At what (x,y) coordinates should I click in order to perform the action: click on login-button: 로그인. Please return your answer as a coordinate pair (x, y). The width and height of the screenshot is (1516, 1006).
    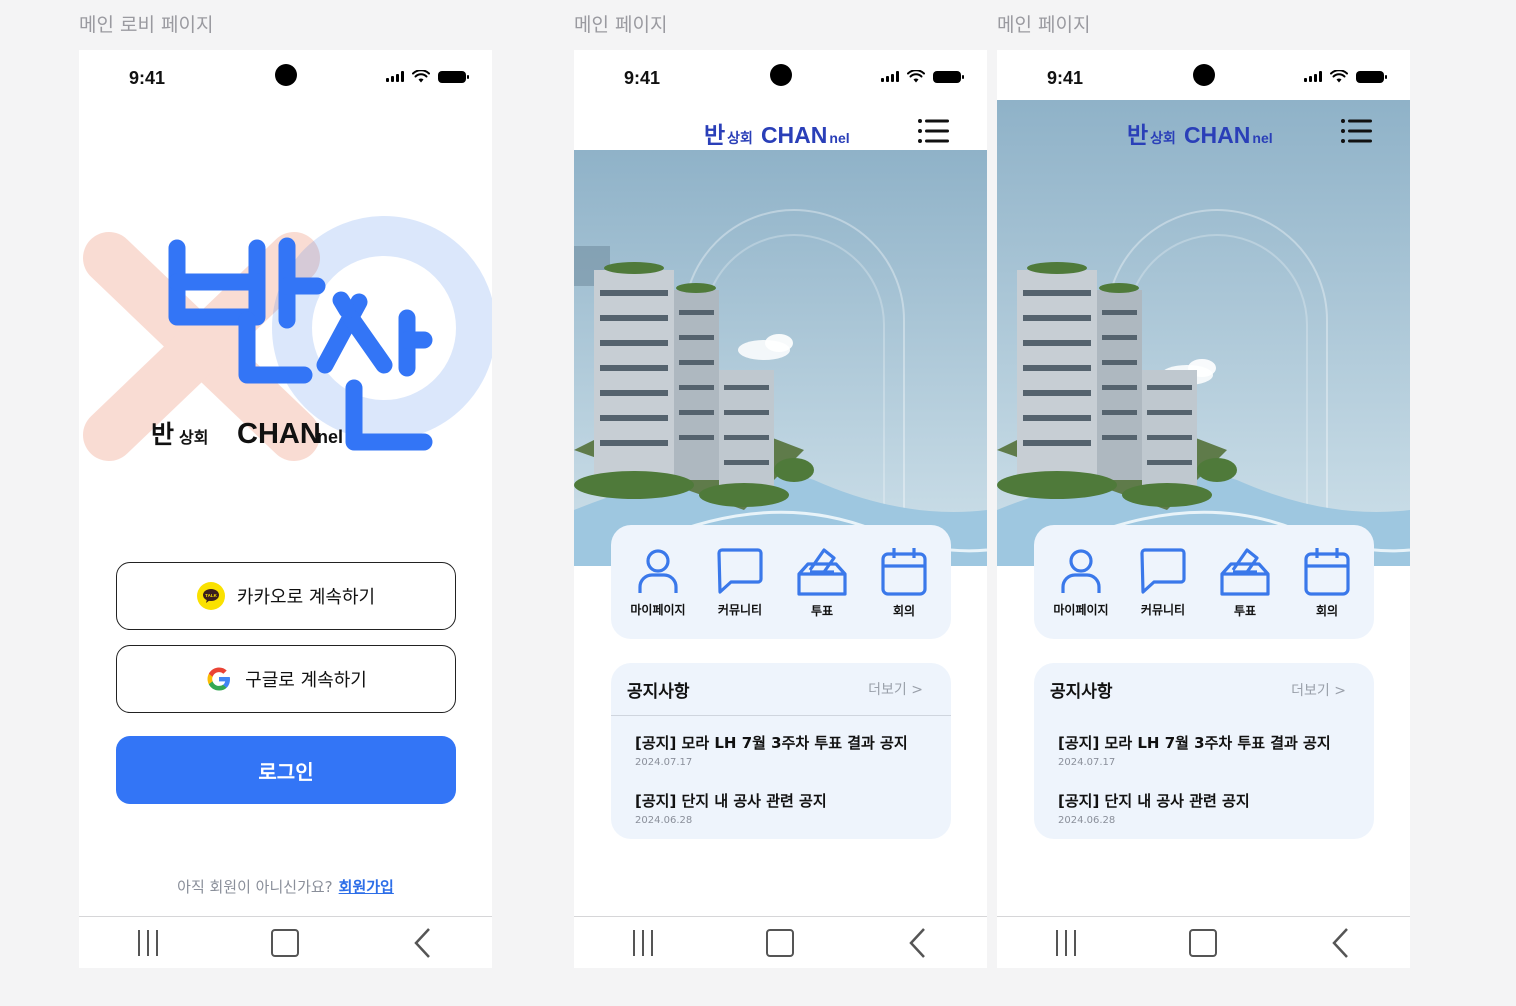
    Looking at the image, I should click on (286, 770).